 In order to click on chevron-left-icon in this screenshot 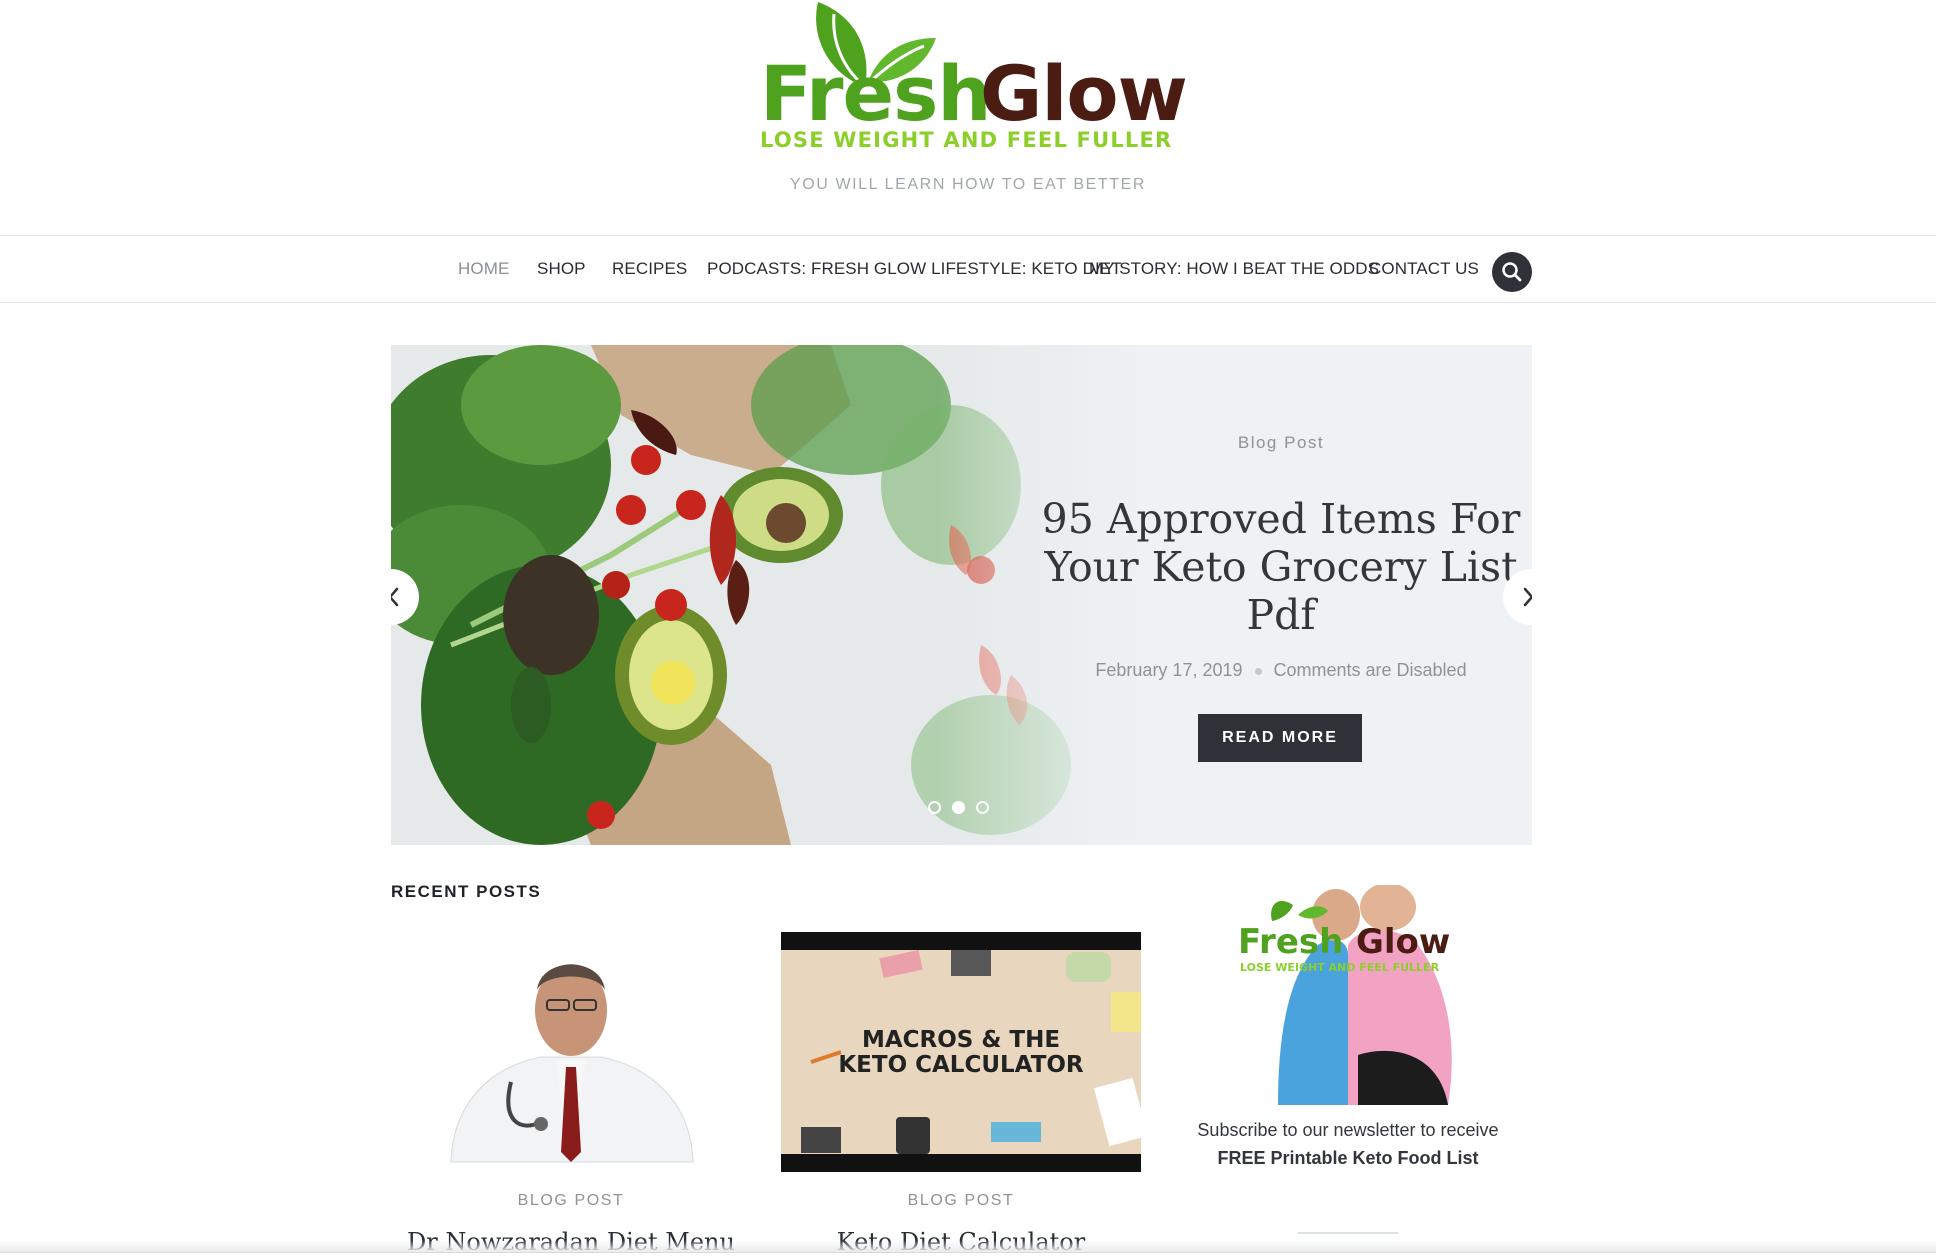, I will do `click(395, 597)`.